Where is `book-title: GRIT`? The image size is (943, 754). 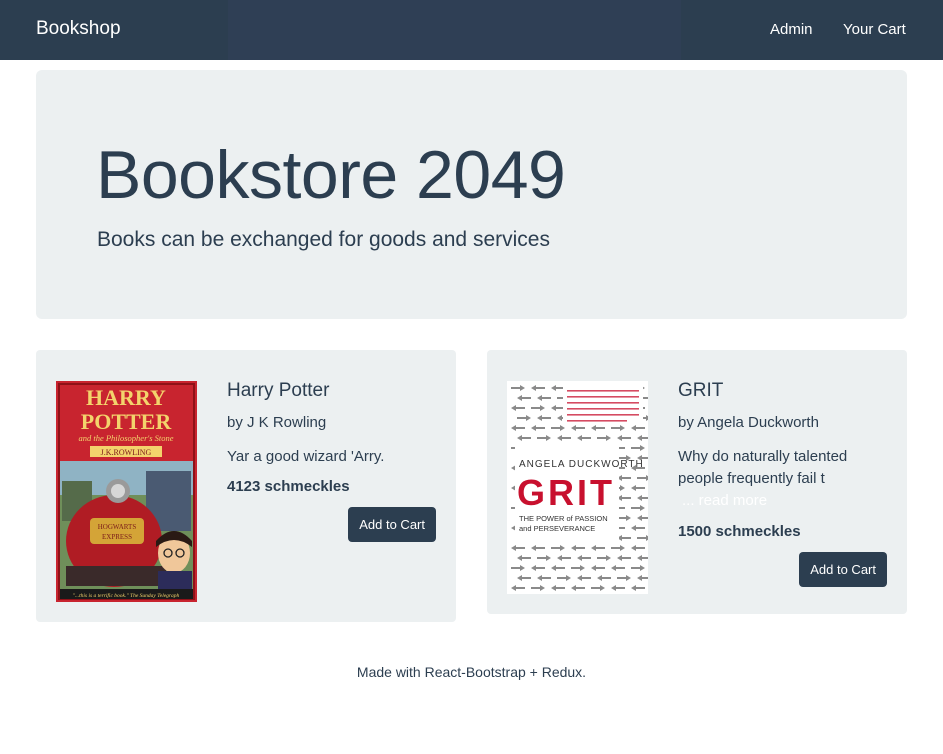
book-title: GRIT is located at coordinates (701, 390).